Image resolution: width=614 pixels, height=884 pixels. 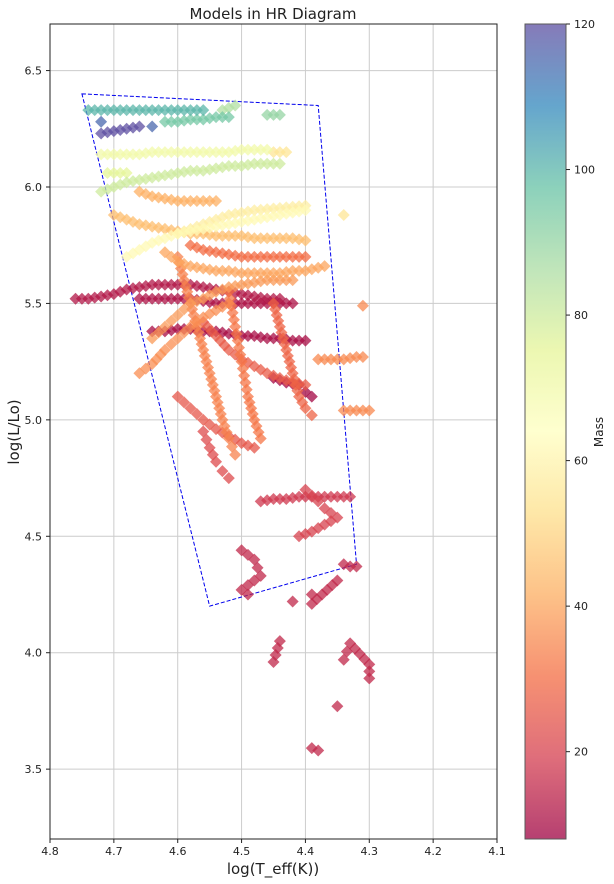 What do you see at coordinates (273, 869) in the screenshot?
I see `x-axis-label: log(T_eff(K))` at bounding box center [273, 869].